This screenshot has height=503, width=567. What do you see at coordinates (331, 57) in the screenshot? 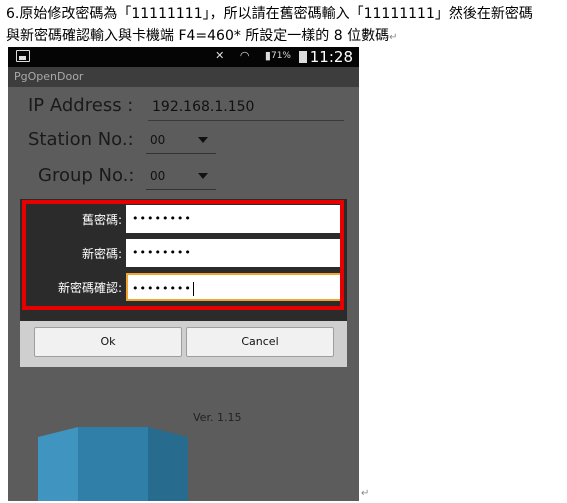
I see `clock: 11:28` at bounding box center [331, 57].